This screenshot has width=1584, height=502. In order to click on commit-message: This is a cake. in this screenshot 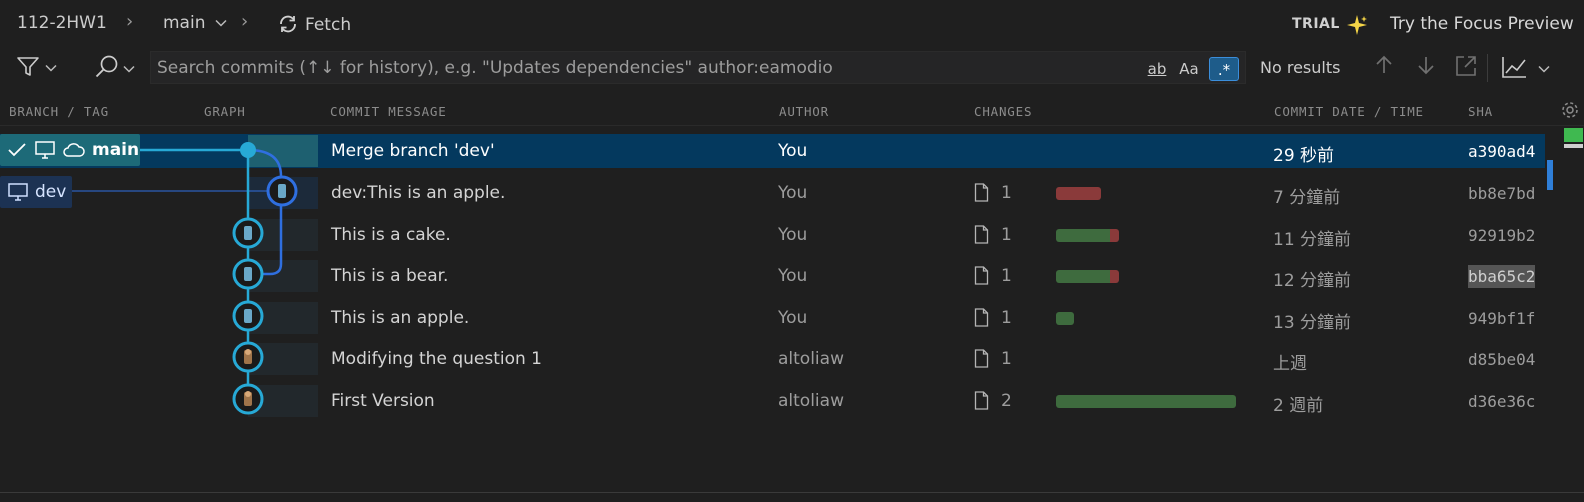, I will do `click(391, 235)`.